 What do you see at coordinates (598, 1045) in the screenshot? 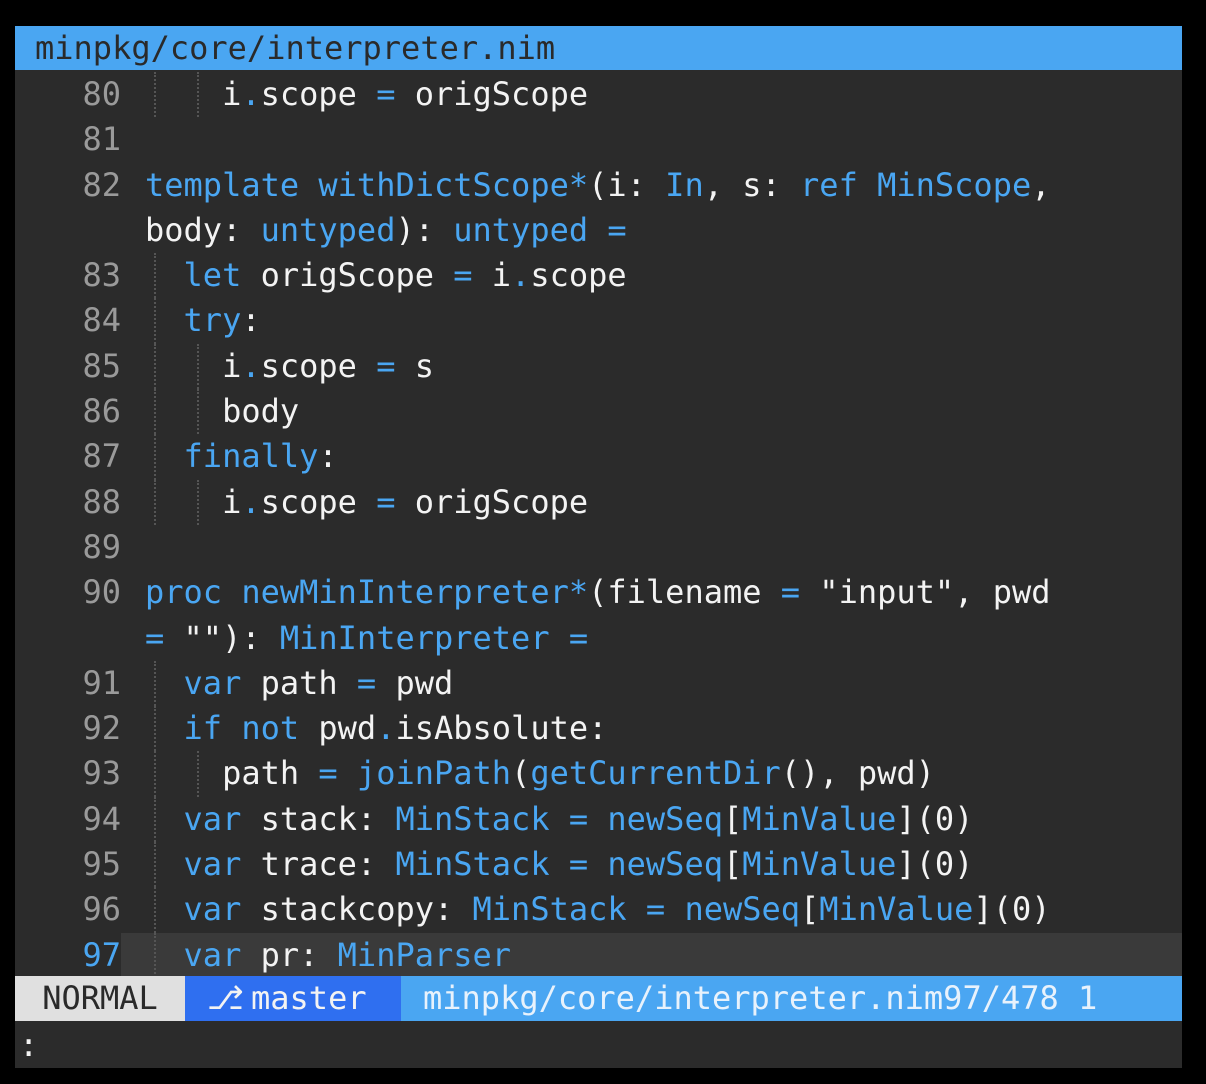
I see `command-line: :` at bounding box center [598, 1045].